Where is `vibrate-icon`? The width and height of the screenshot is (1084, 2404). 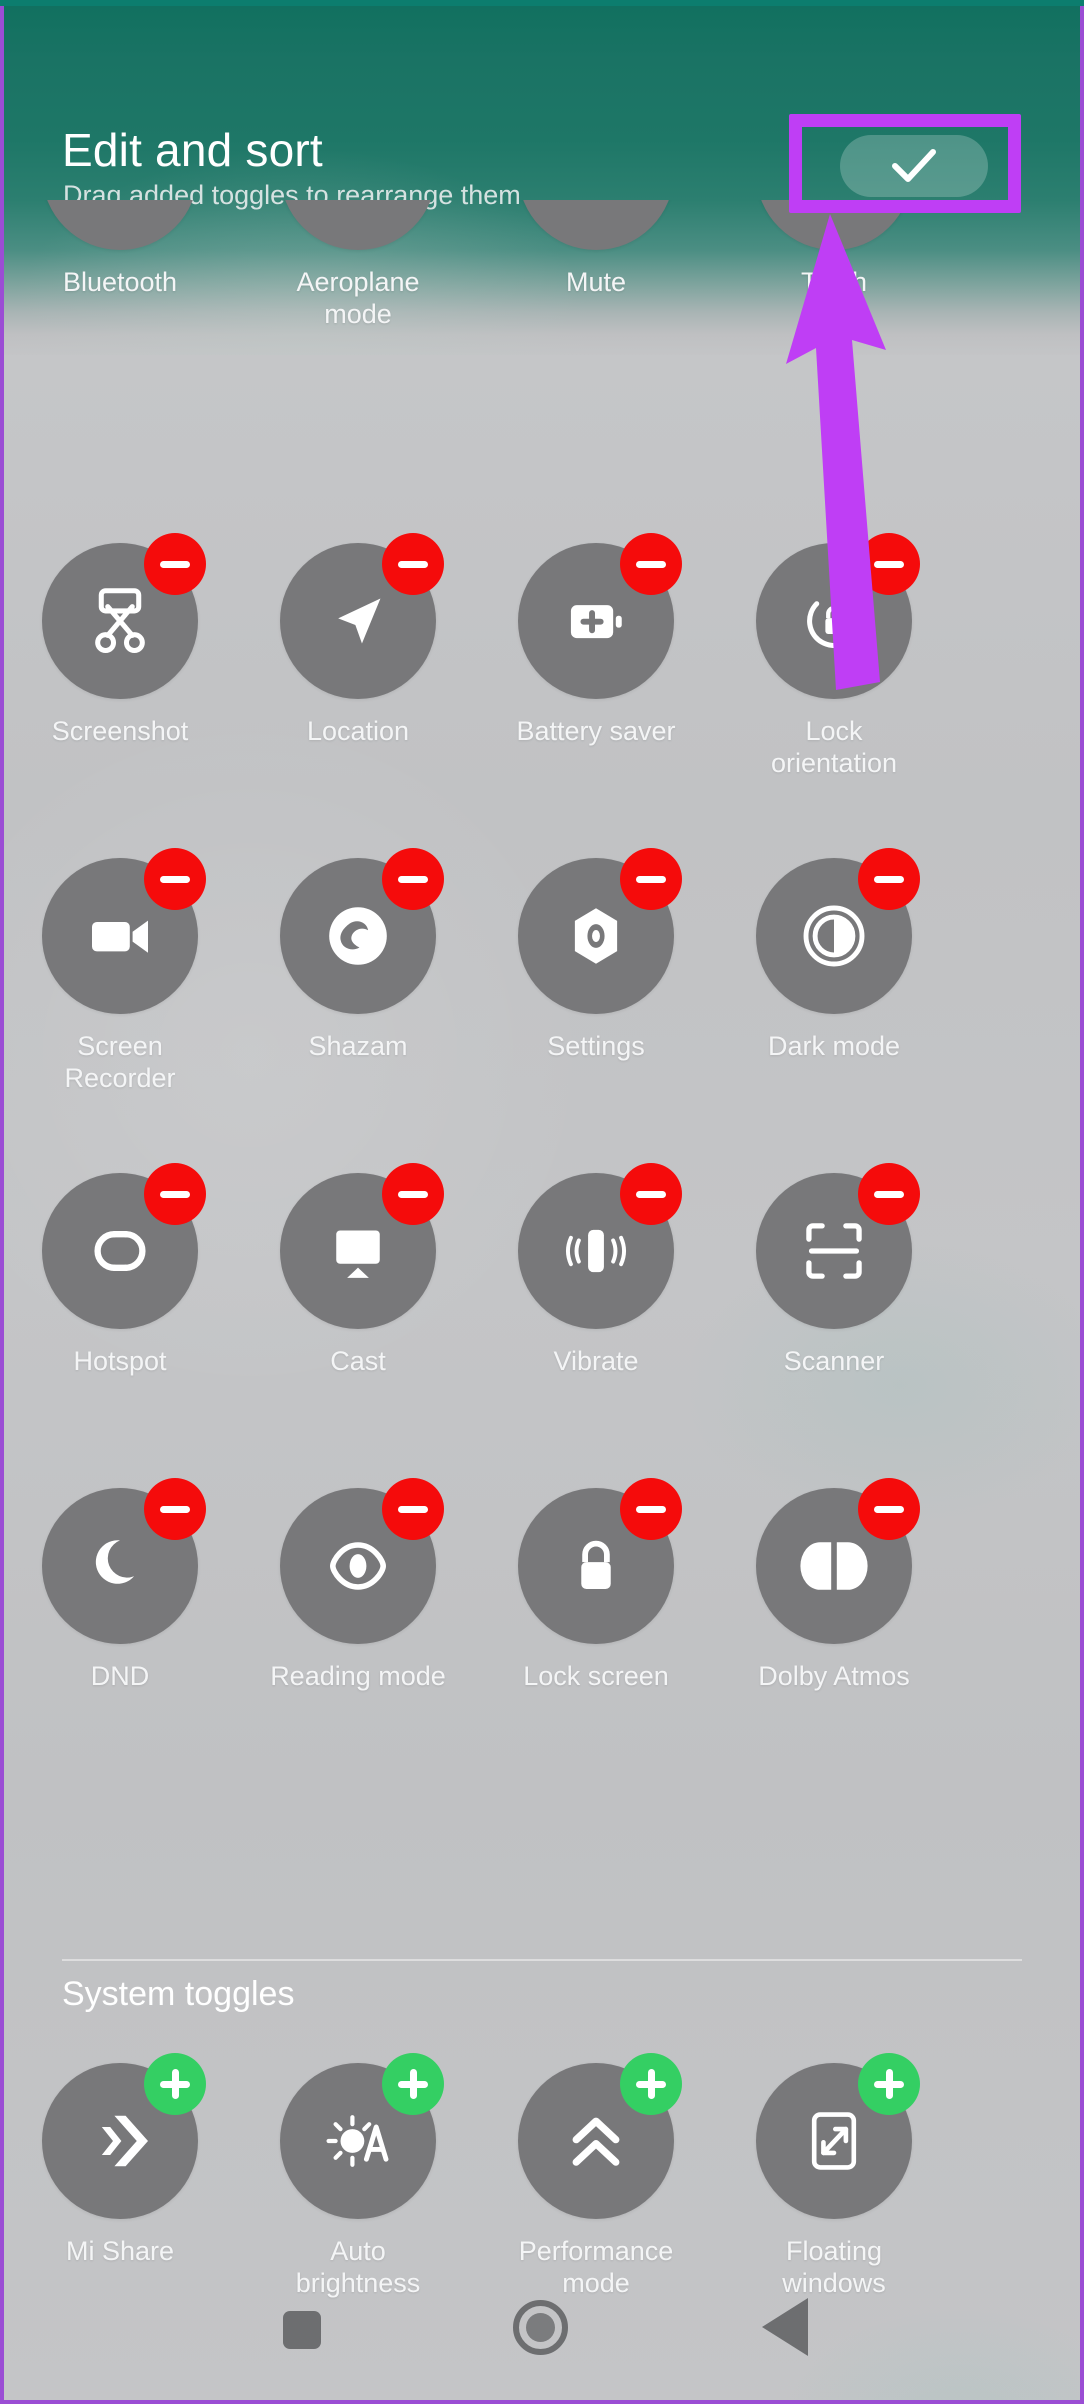 vibrate-icon is located at coordinates (596, 1251).